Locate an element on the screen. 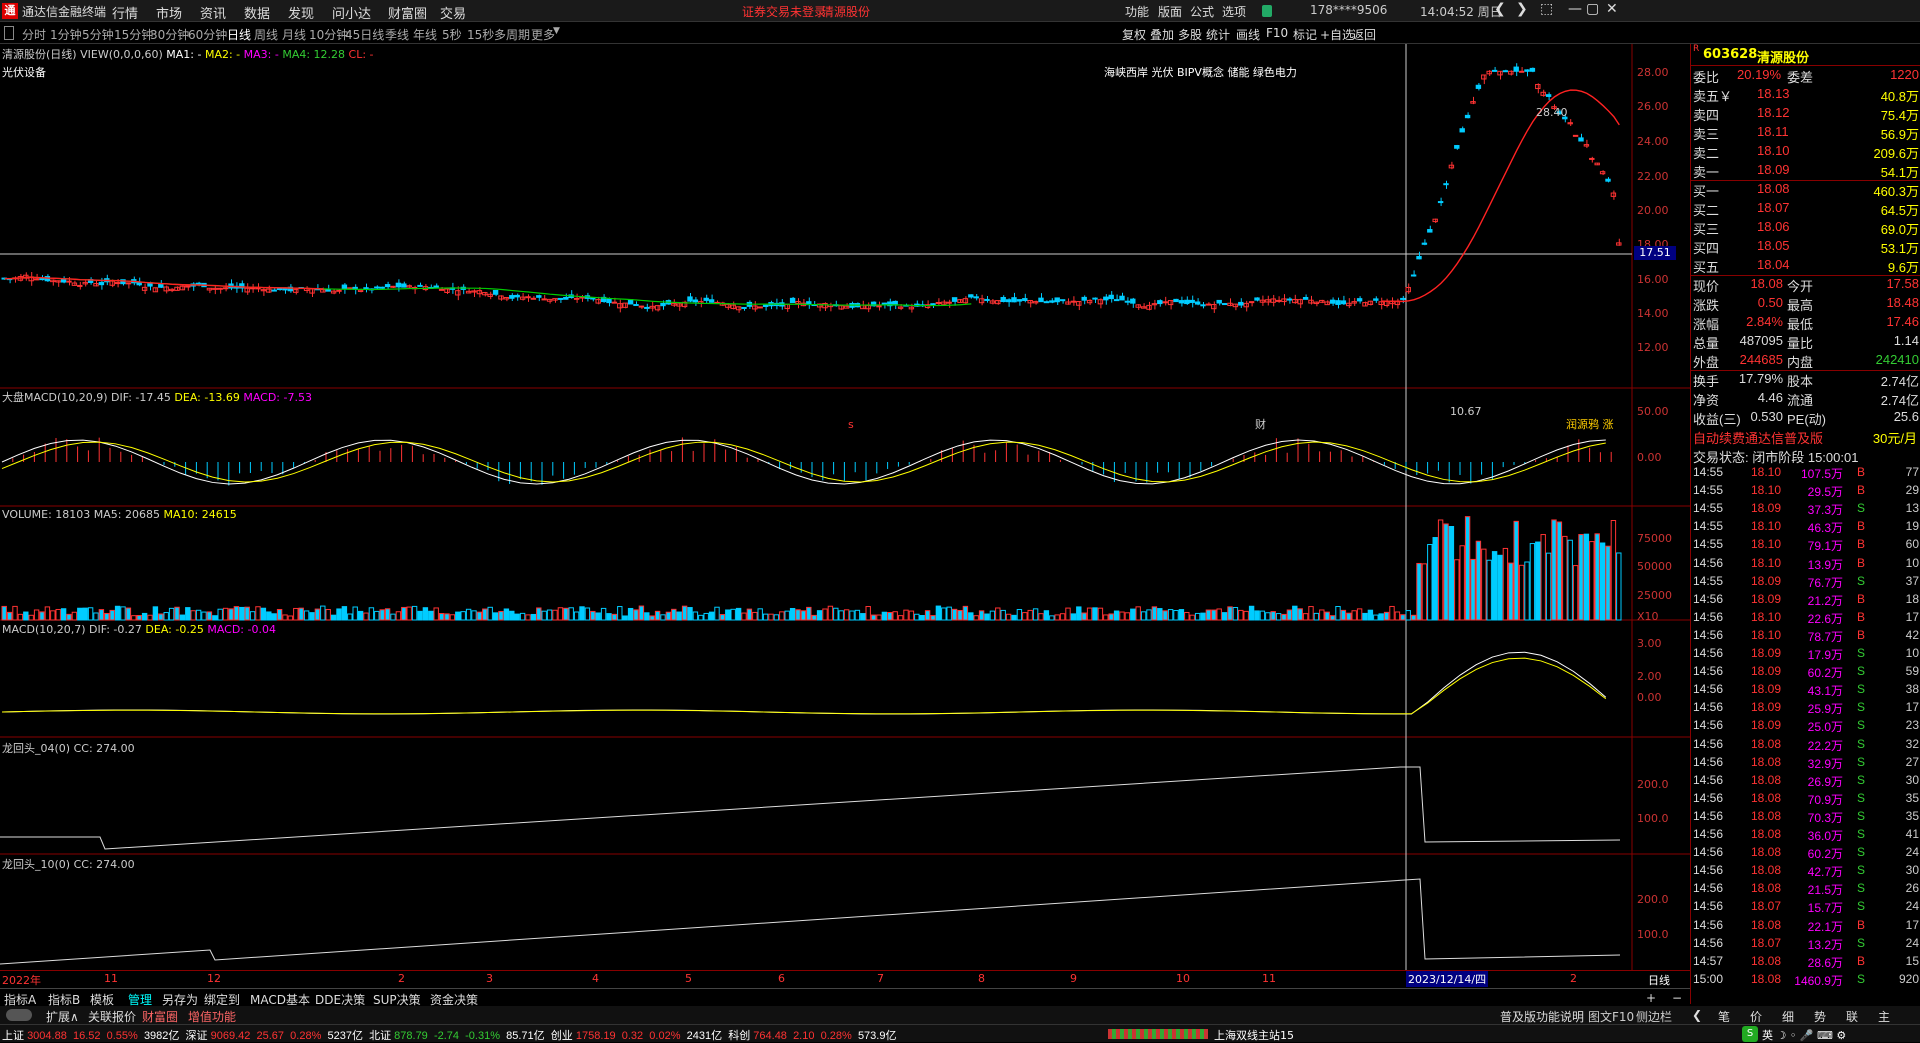 The image size is (1920, 1043). close-icon: ✕ is located at coordinates (1612, 9).